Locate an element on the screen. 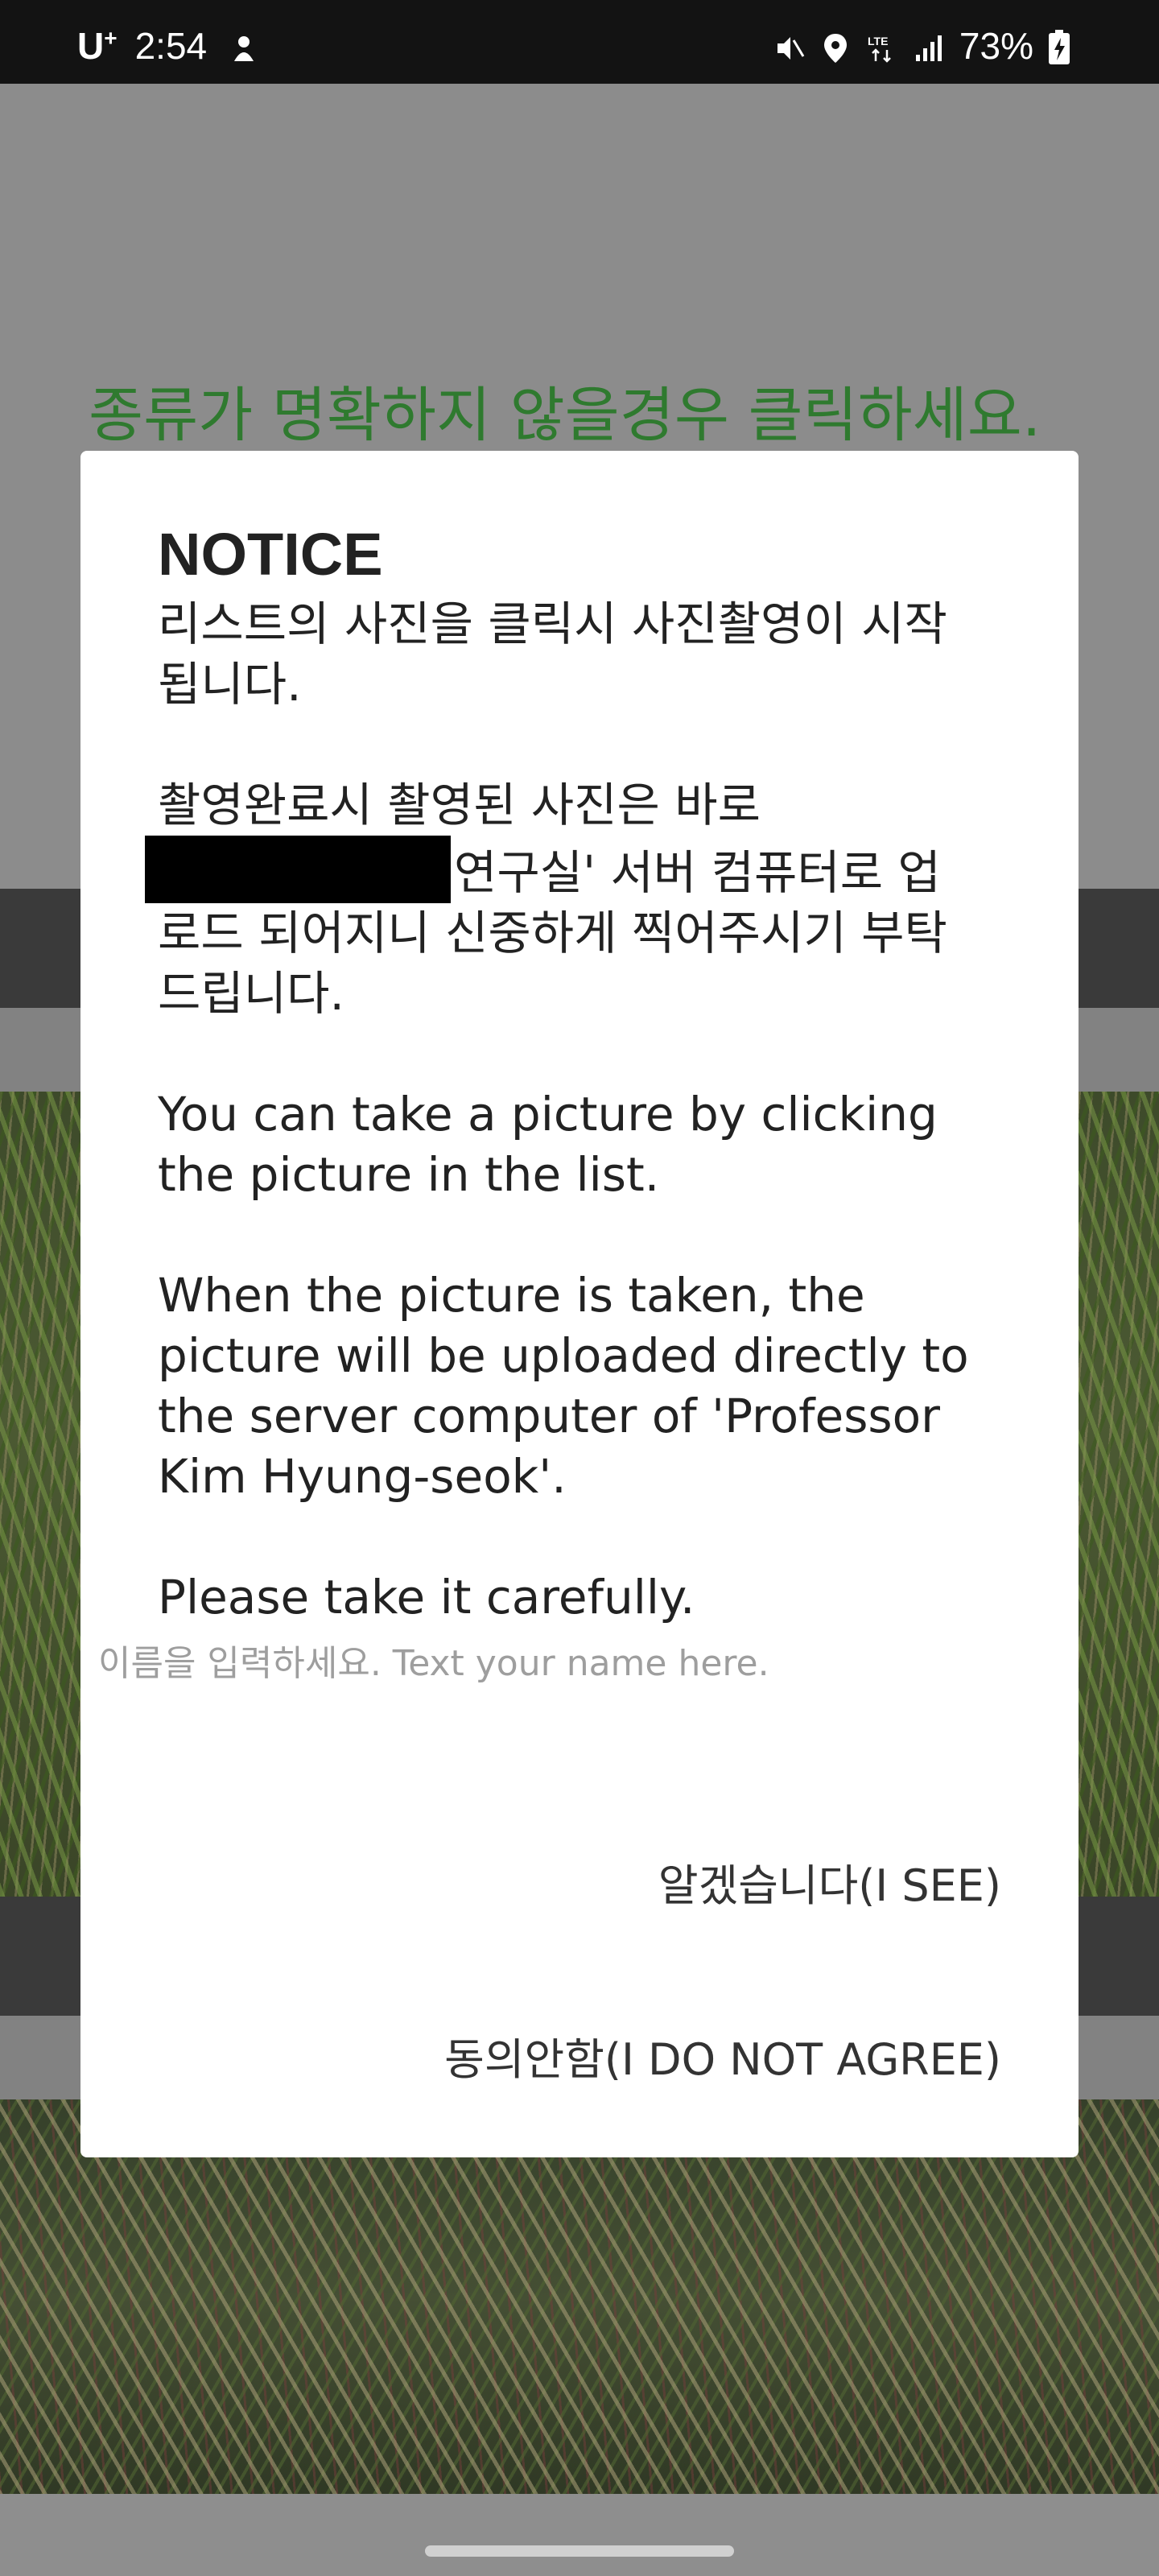 The height and width of the screenshot is (2576, 1159). navigation-bar is located at coordinates (579, 2535).